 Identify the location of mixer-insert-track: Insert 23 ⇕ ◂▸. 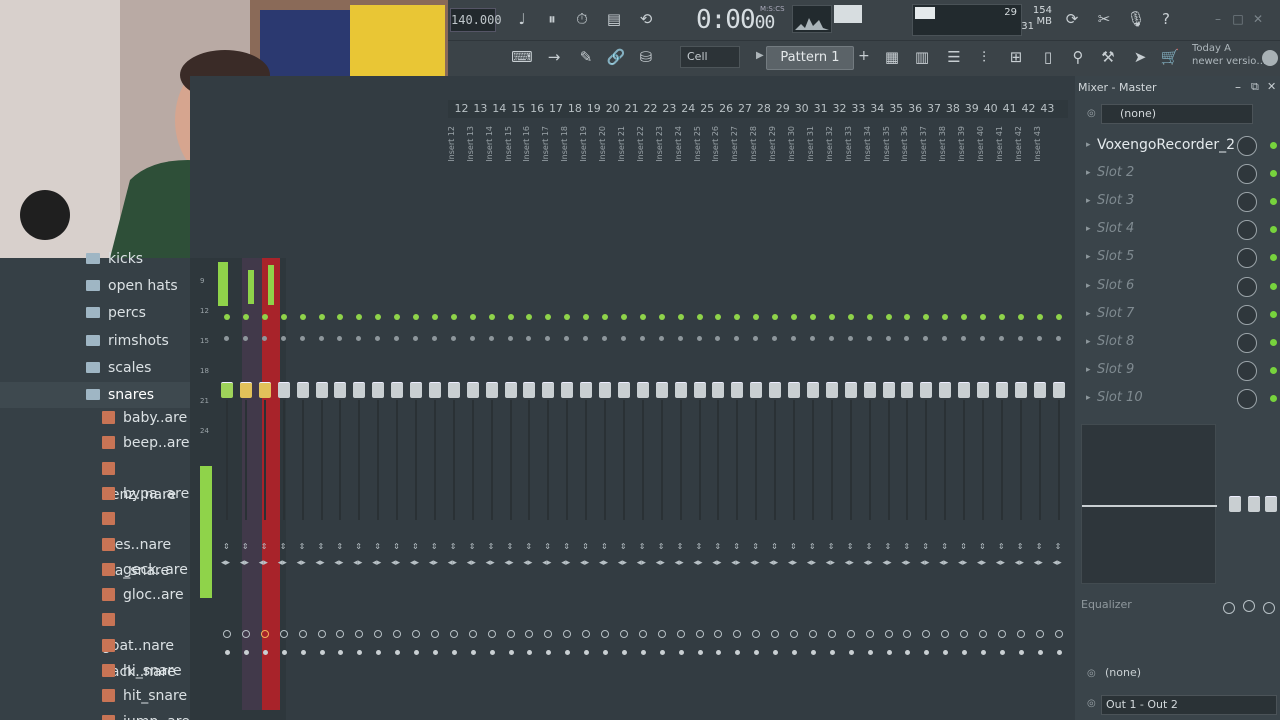
(662, 419).